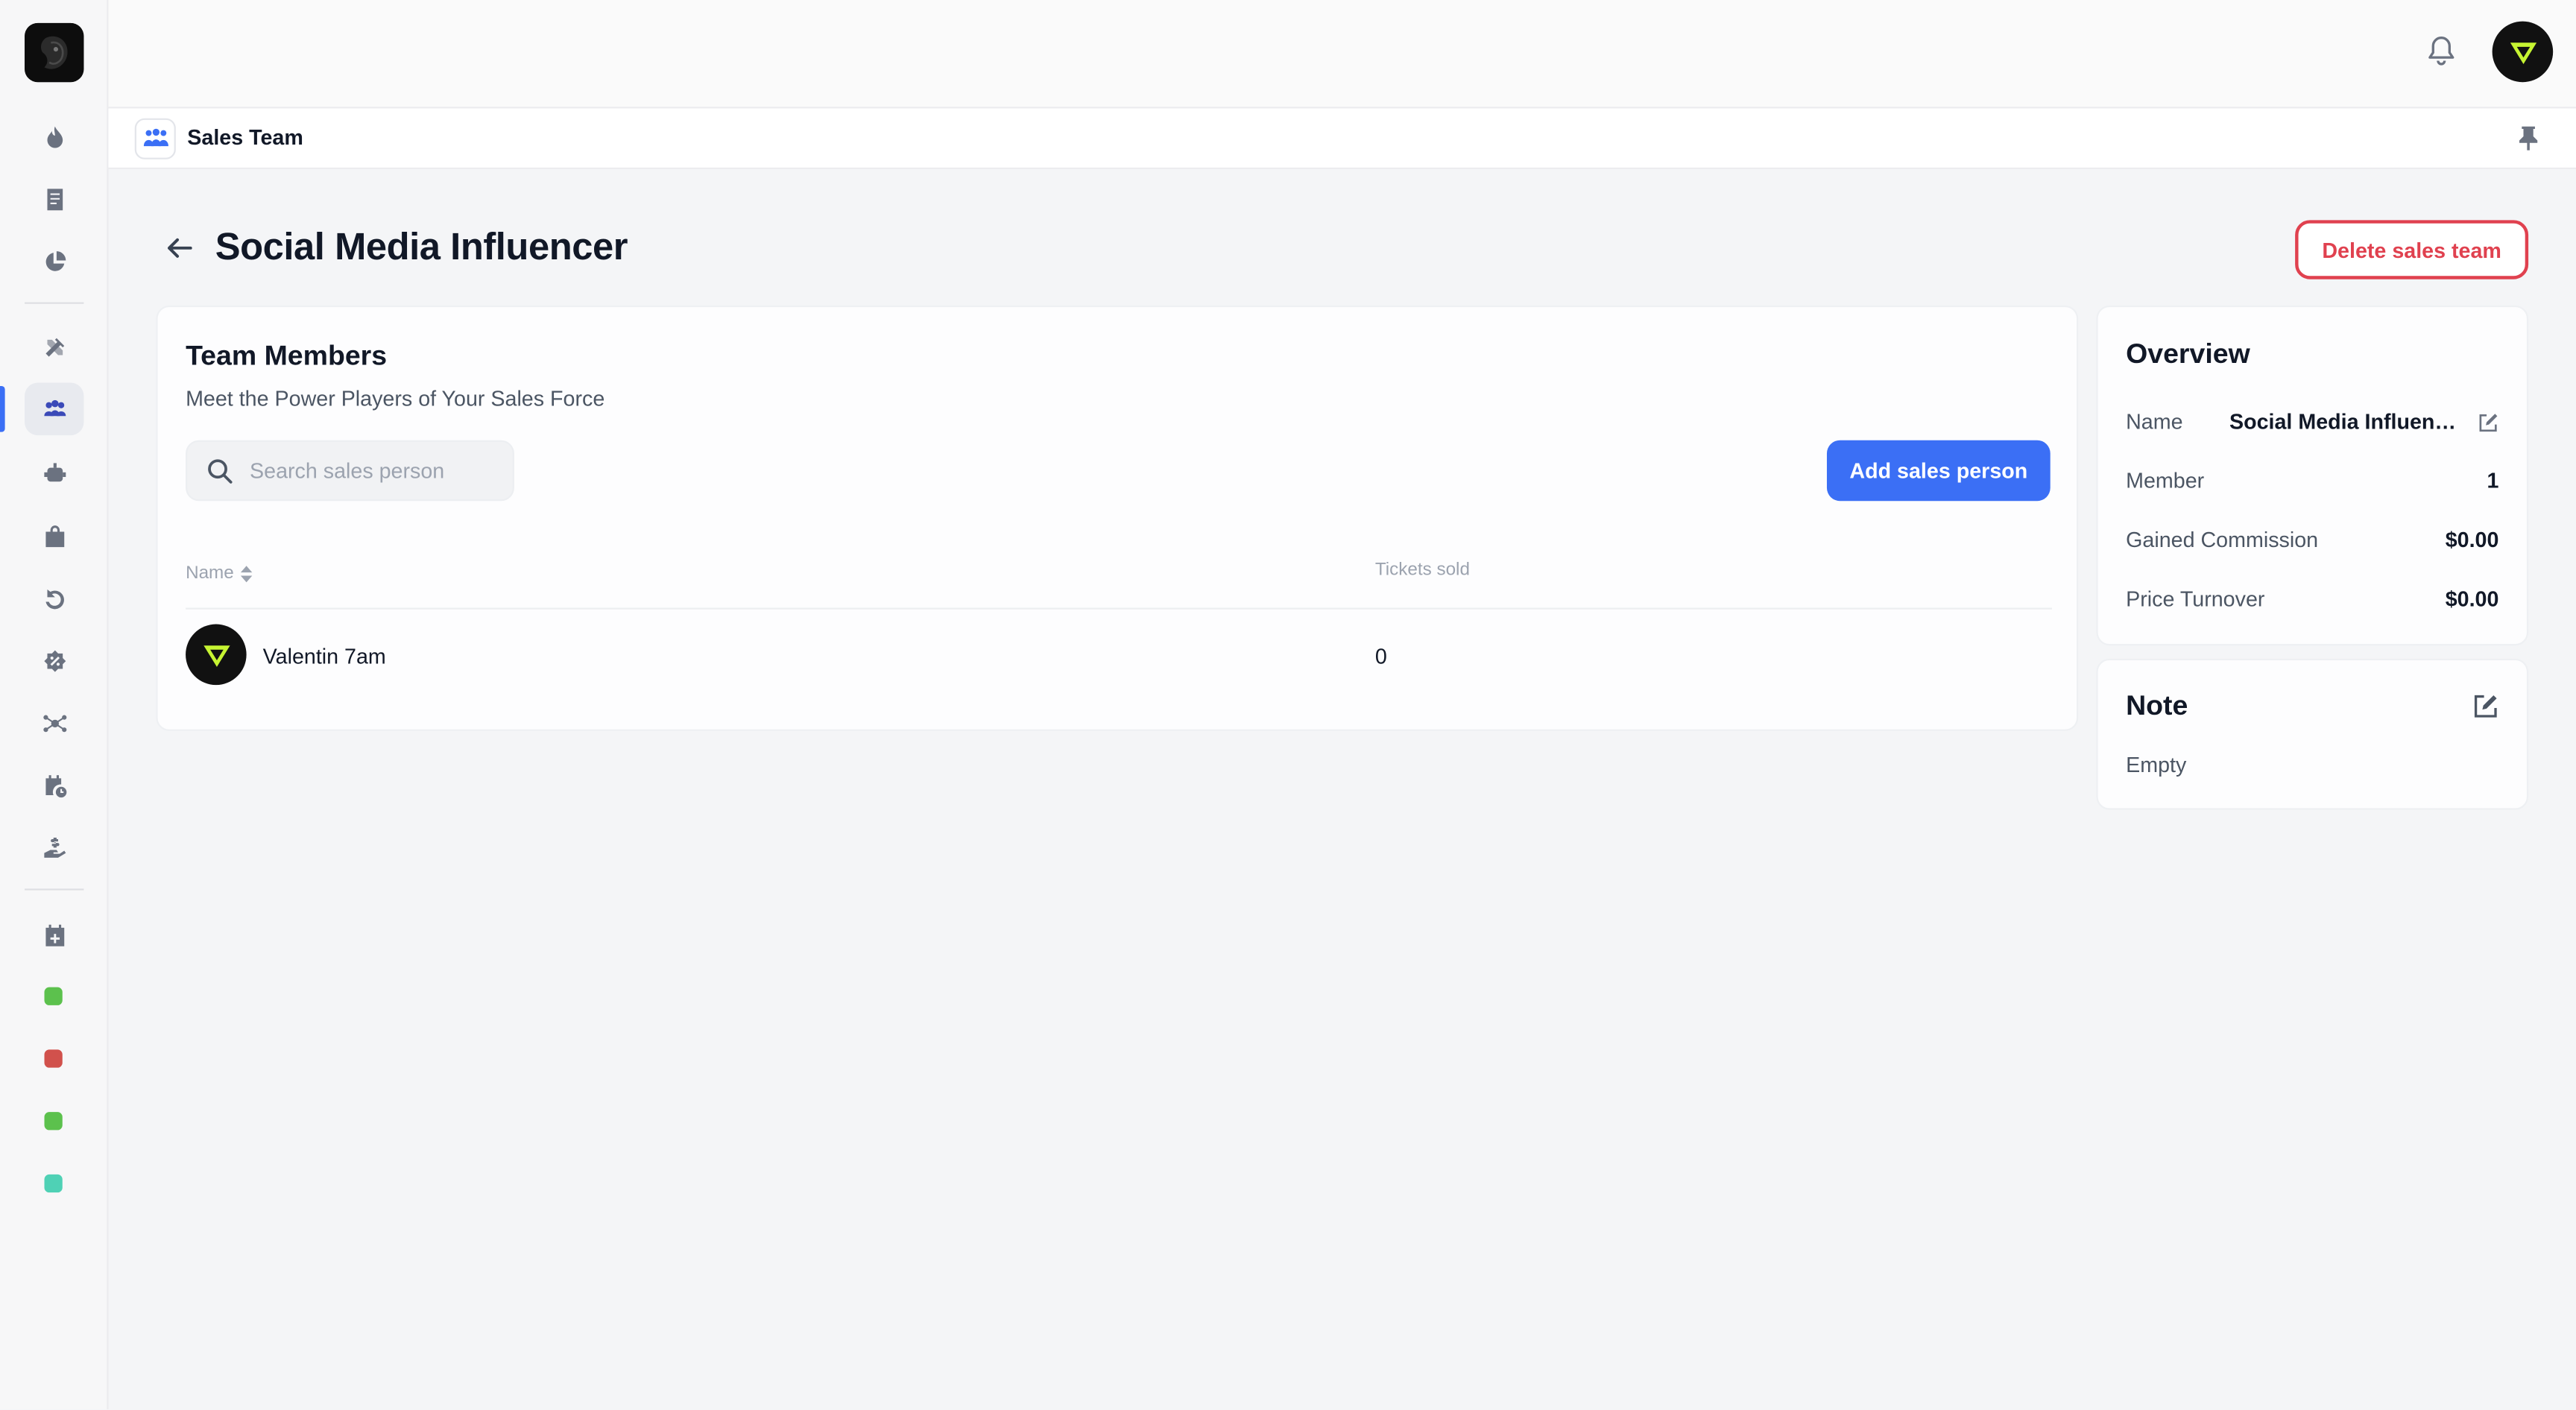 This screenshot has width=2576, height=1410. Describe the element at coordinates (287, 356) in the screenshot. I see `team-members-title: Team Members` at that location.